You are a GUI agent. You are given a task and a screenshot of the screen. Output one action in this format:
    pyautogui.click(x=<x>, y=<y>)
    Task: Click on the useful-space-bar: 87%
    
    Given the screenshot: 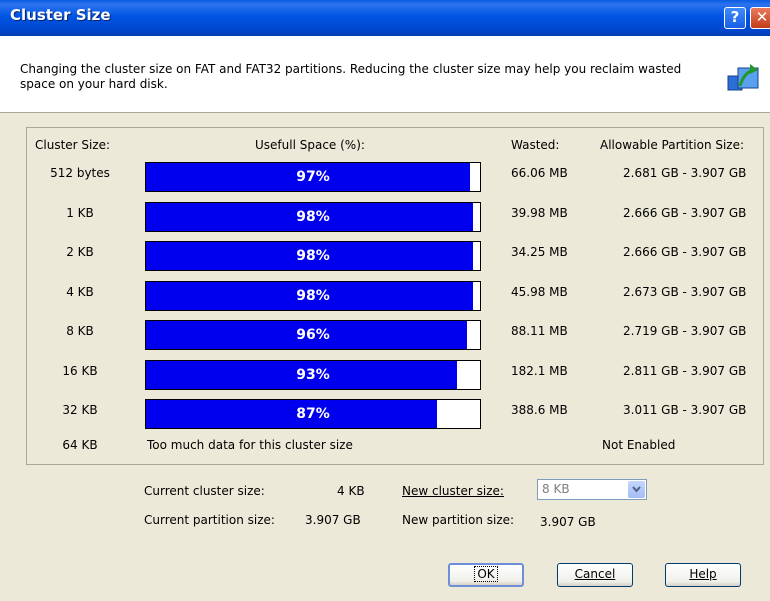 What is the action you would take?
    pyautogui.click(x=313, y=414)
    